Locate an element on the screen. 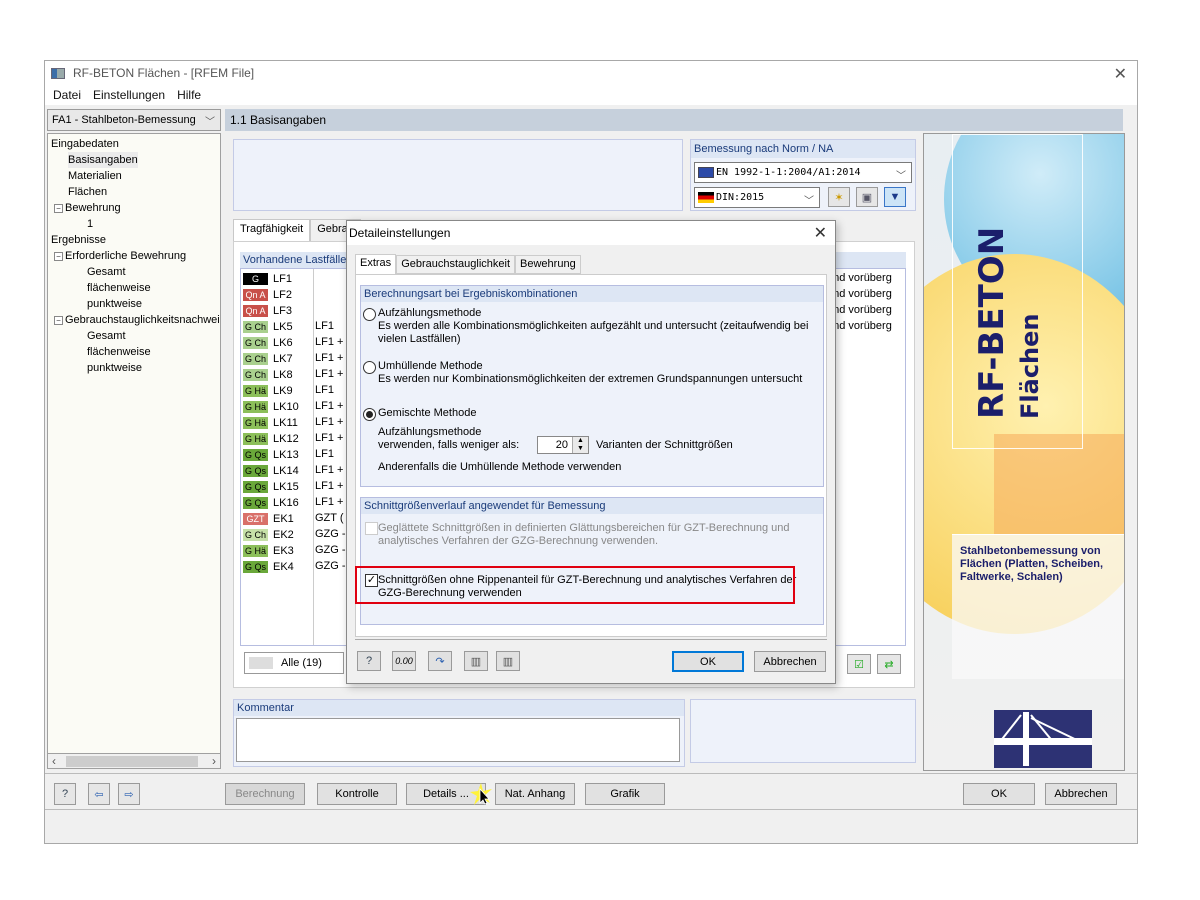 The height and width of the screenshot is (900, 1200). load-case-row: G Qs EK4 is located at coordinates (278, 567).